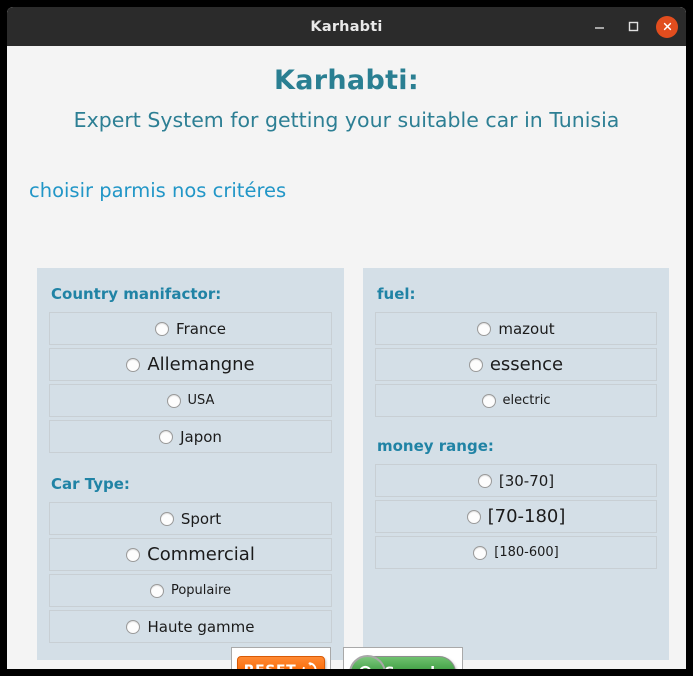 The width and height of the screenshot is (693, 676). I want to click on reset-button-label: RESET, so click(270, 666).